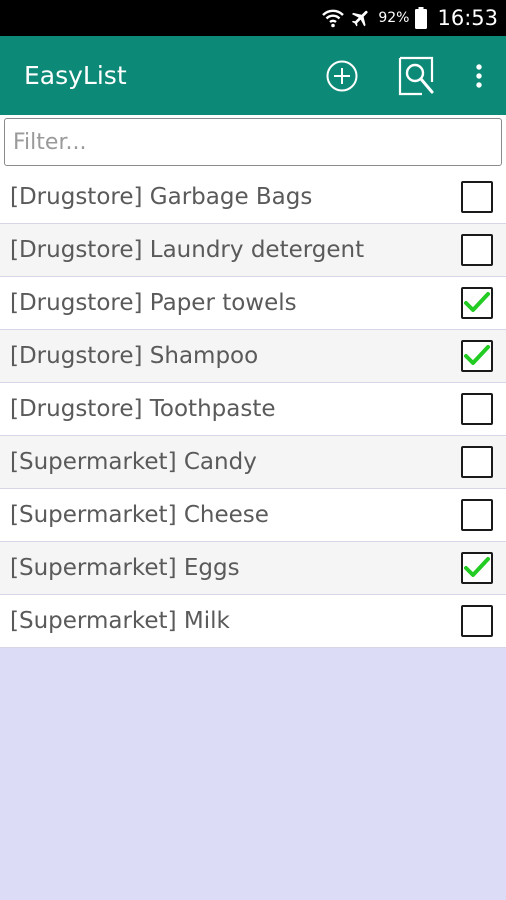  I want to click on wifi-icon, so click(333, 18).